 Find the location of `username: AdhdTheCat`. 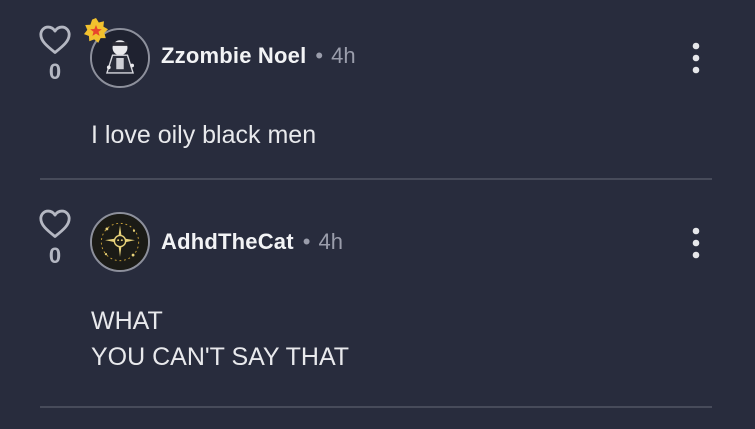

username: AdhdTheCat is located at coordinates (227, 242).